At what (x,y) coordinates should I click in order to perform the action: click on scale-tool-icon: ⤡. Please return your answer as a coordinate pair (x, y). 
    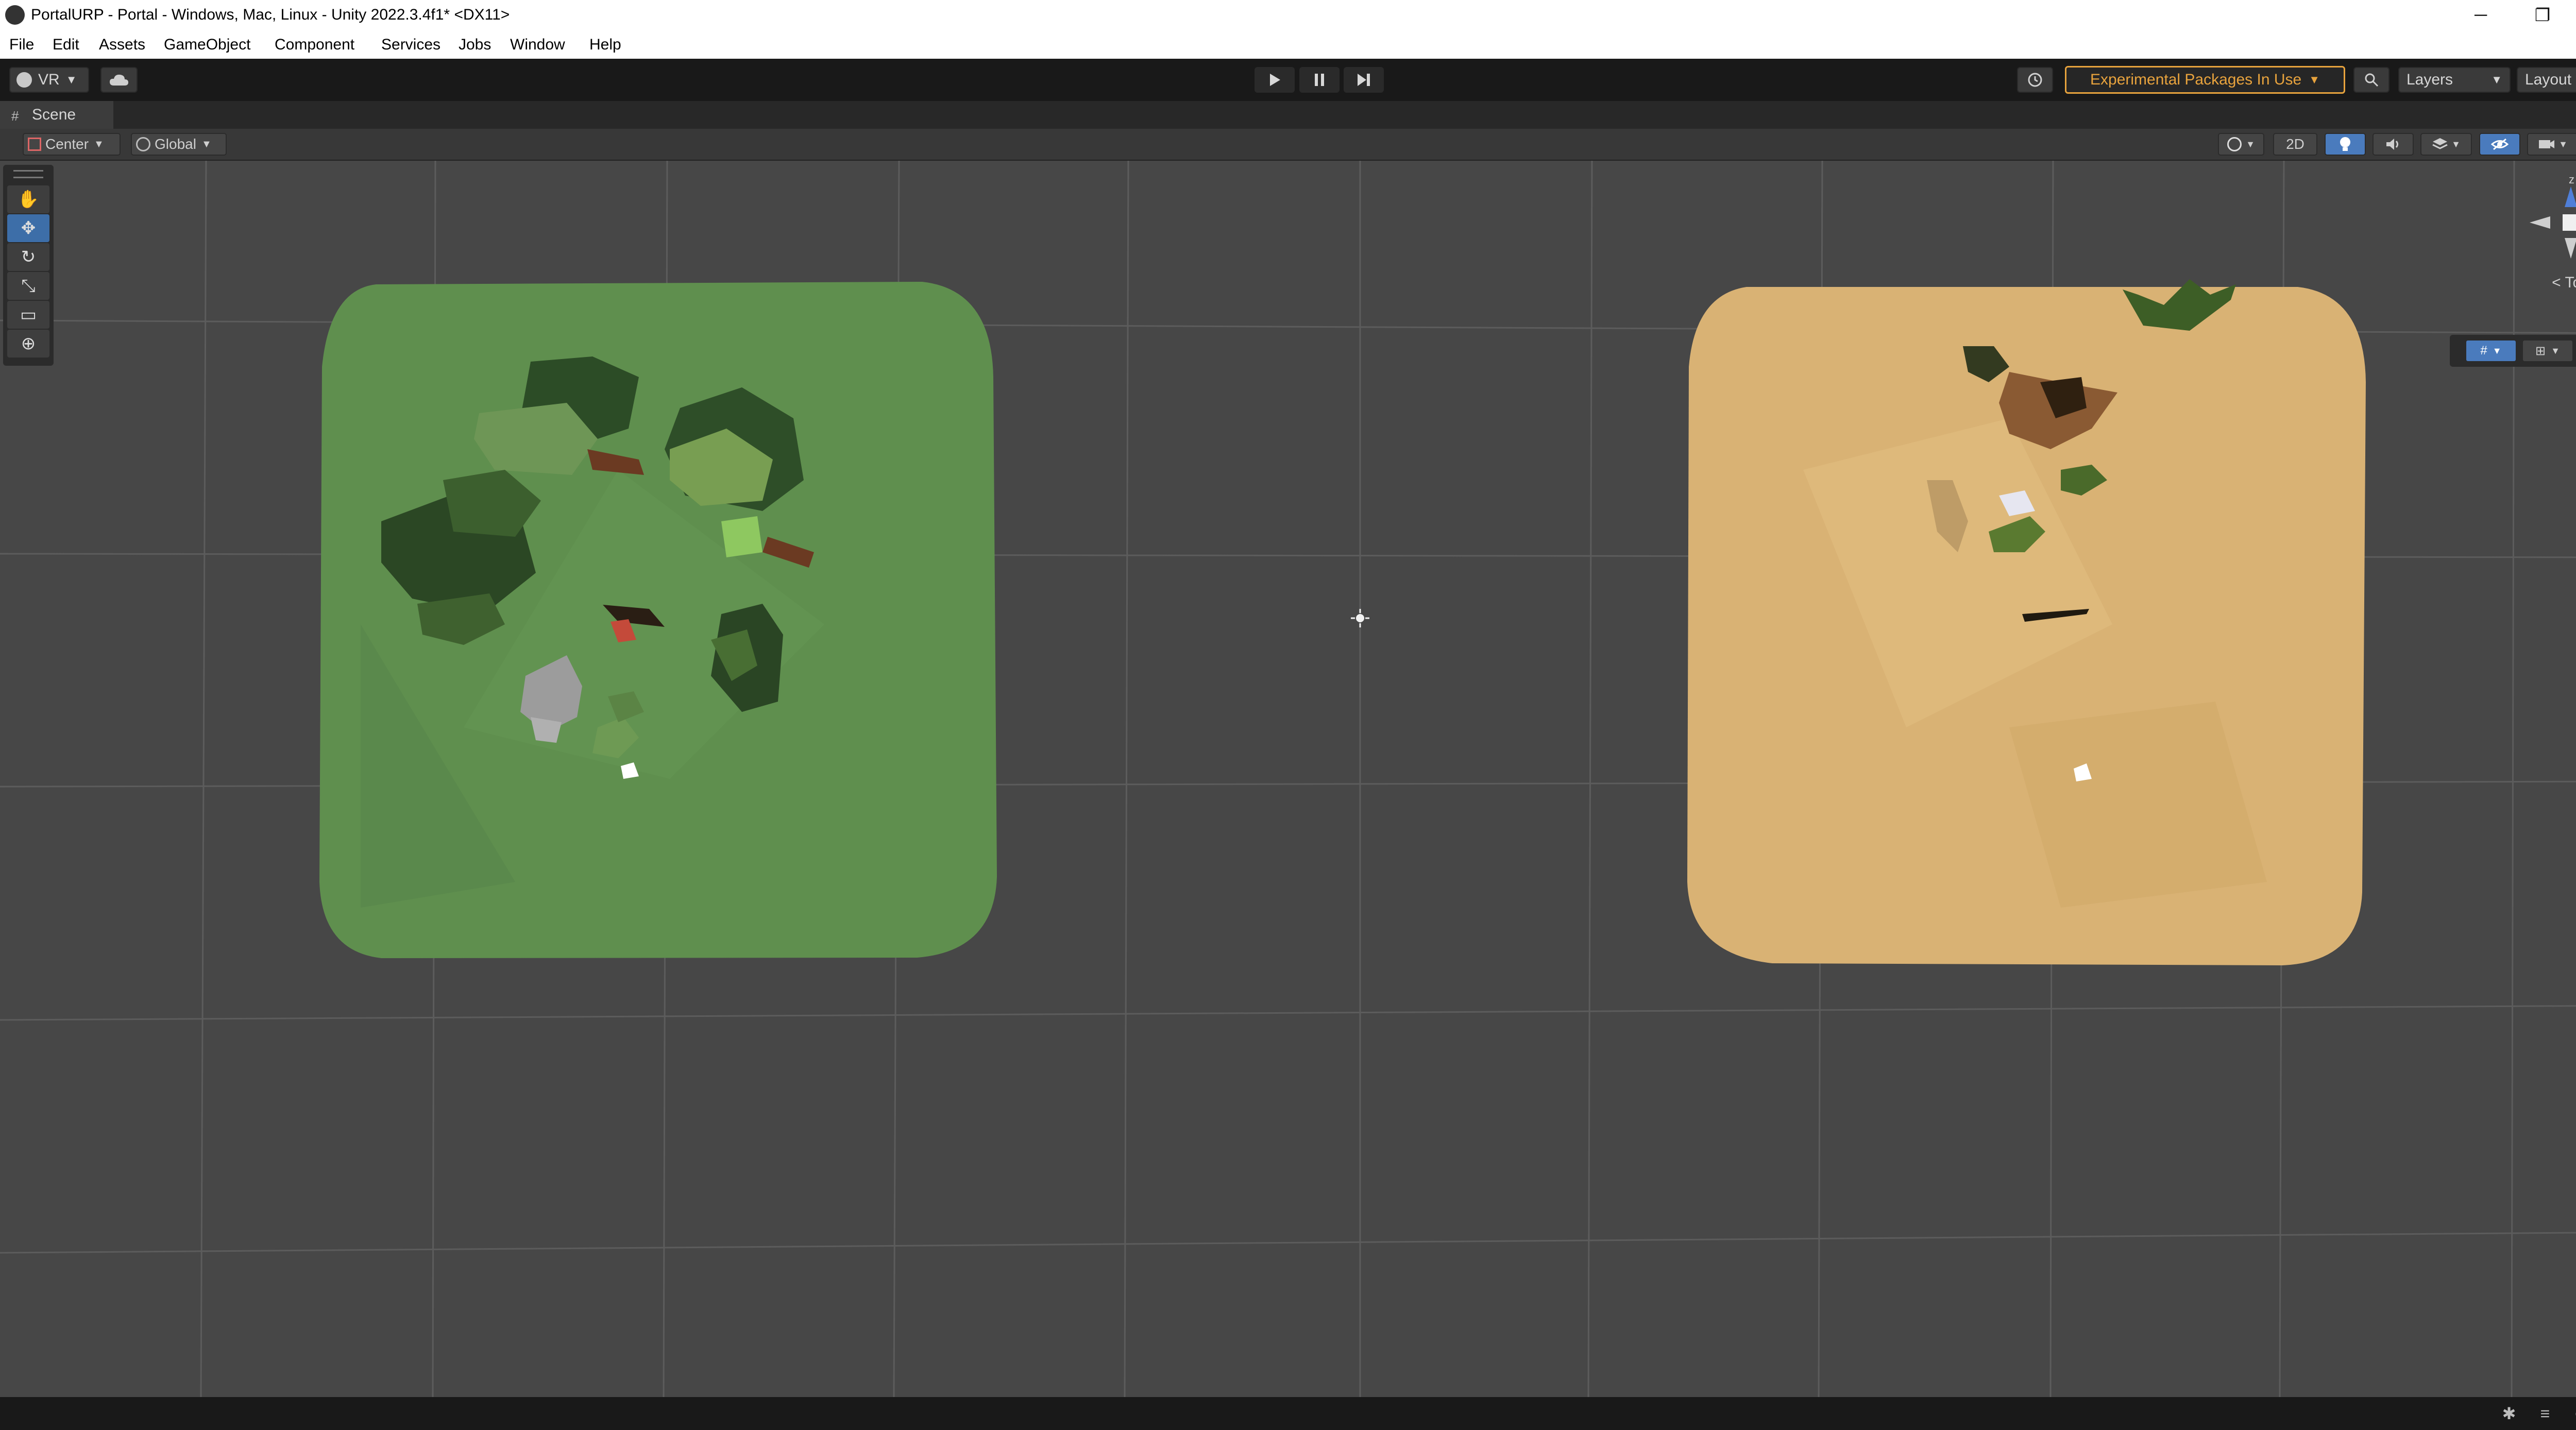
    Looking at the image, I should click on (28, 286).